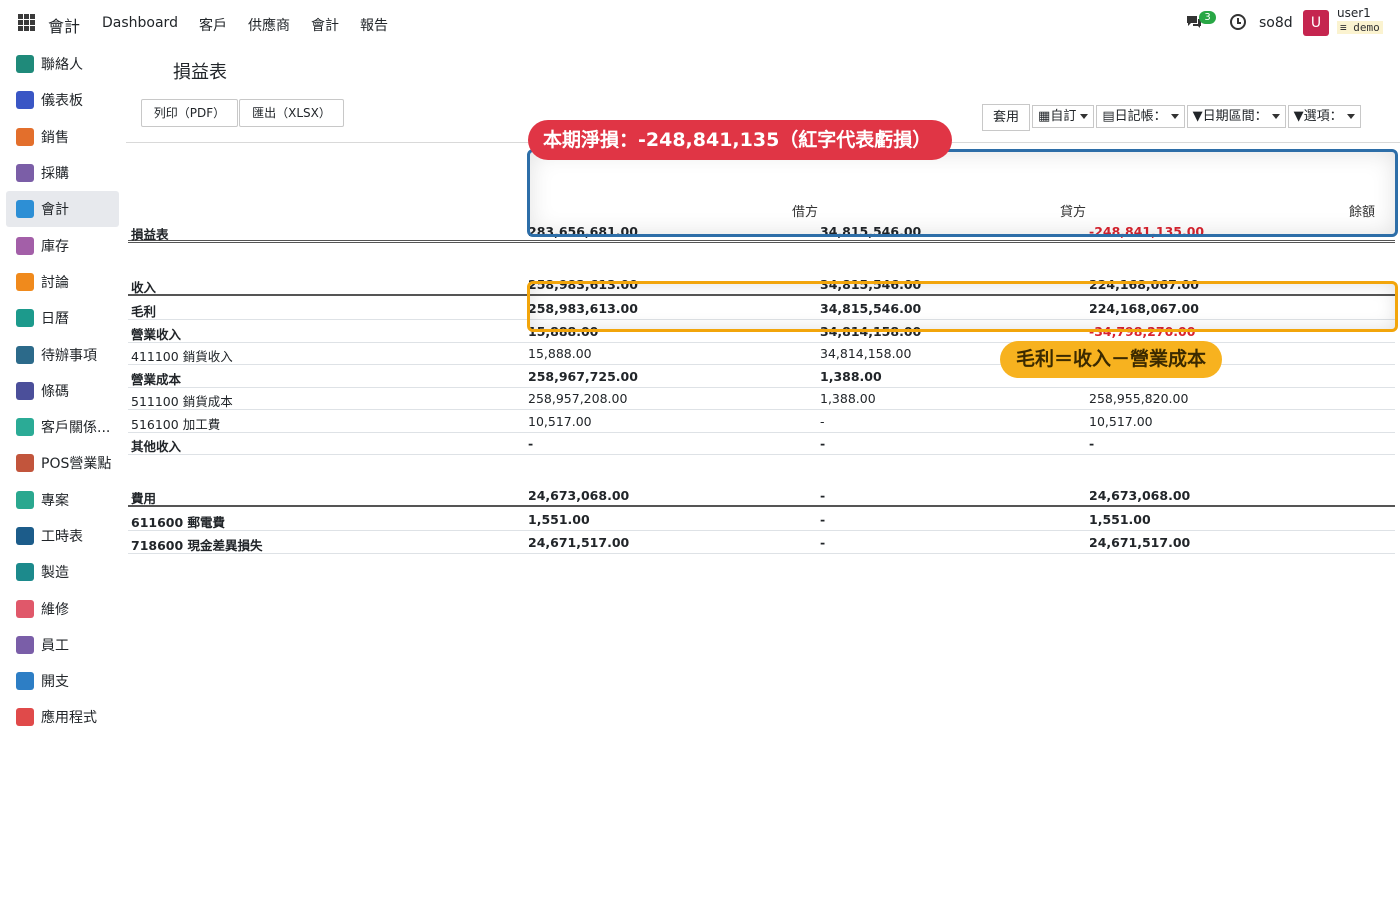 The height and width of the screenshot is (900, 1400). Describe the element at coordinates (579, 542) in the screenshot. I see `cell-debit: 24,671,517.00` at that location.